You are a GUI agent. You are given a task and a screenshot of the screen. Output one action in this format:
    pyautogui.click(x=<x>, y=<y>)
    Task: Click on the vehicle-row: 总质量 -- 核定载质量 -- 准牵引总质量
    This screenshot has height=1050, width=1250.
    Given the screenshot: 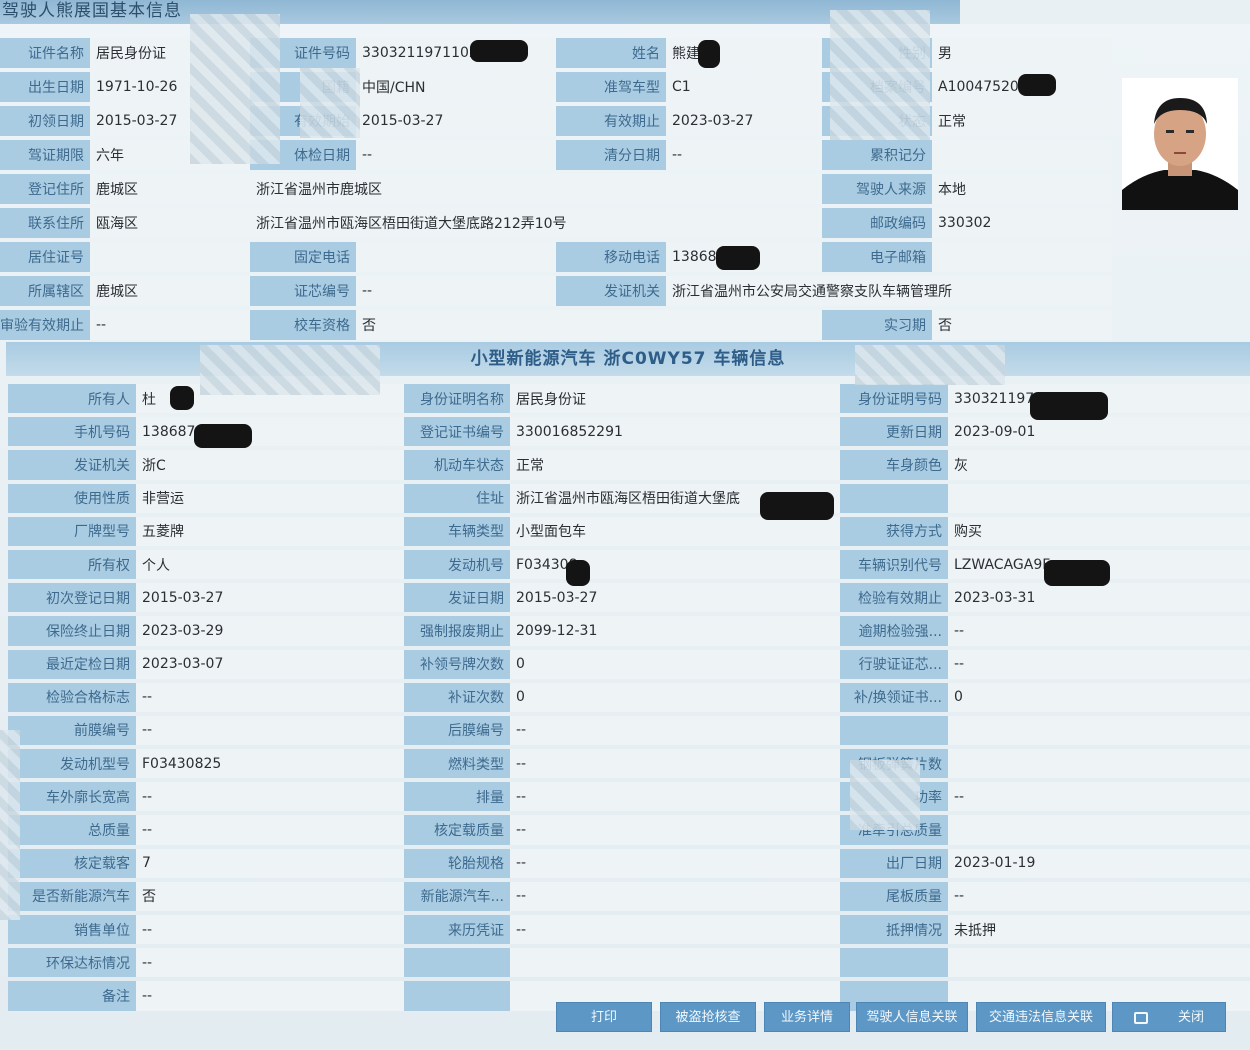 What is the action you would take?
    pyautogui.click(x=629, y=830)
    